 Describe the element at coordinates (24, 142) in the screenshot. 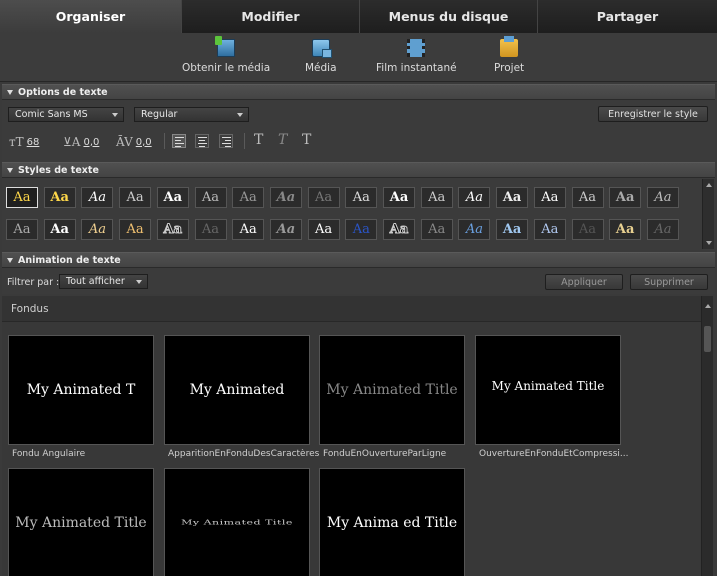

I see `font-size-control: тT 68` at that location.